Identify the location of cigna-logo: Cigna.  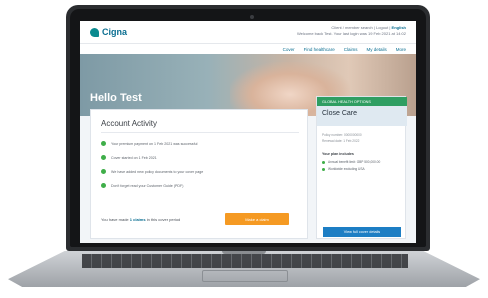
(108, 32).